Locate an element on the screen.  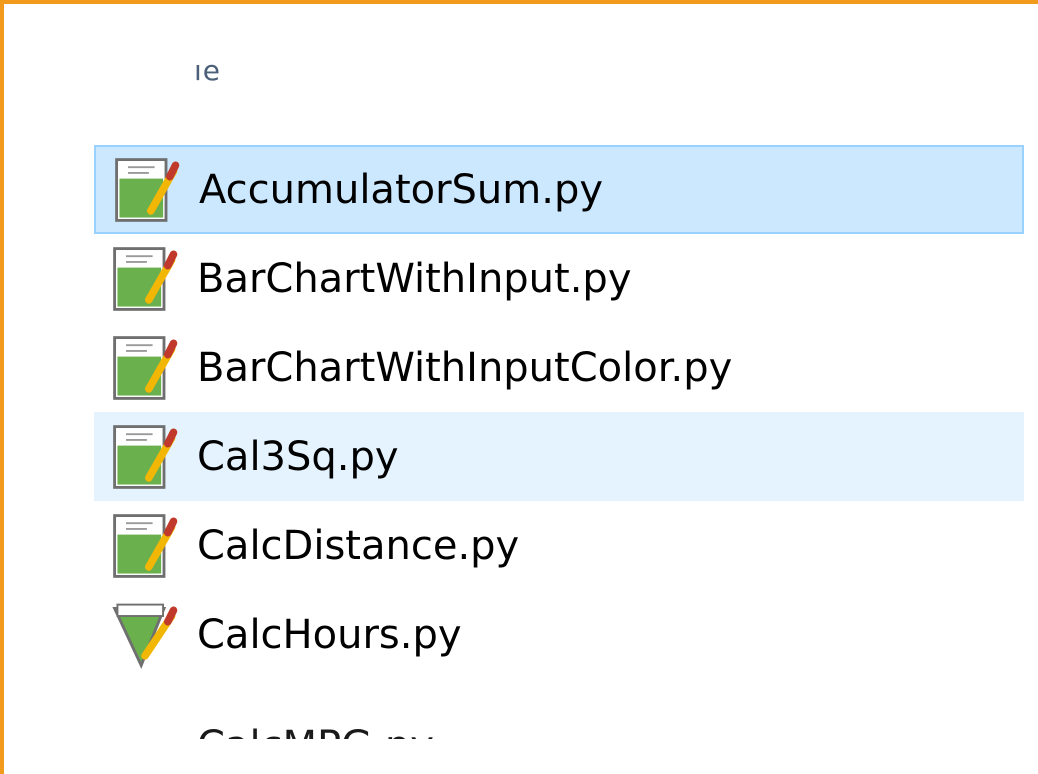
file-row-barchartwithinput: BarChartWithInput.py is located at coordinates (559, 278).